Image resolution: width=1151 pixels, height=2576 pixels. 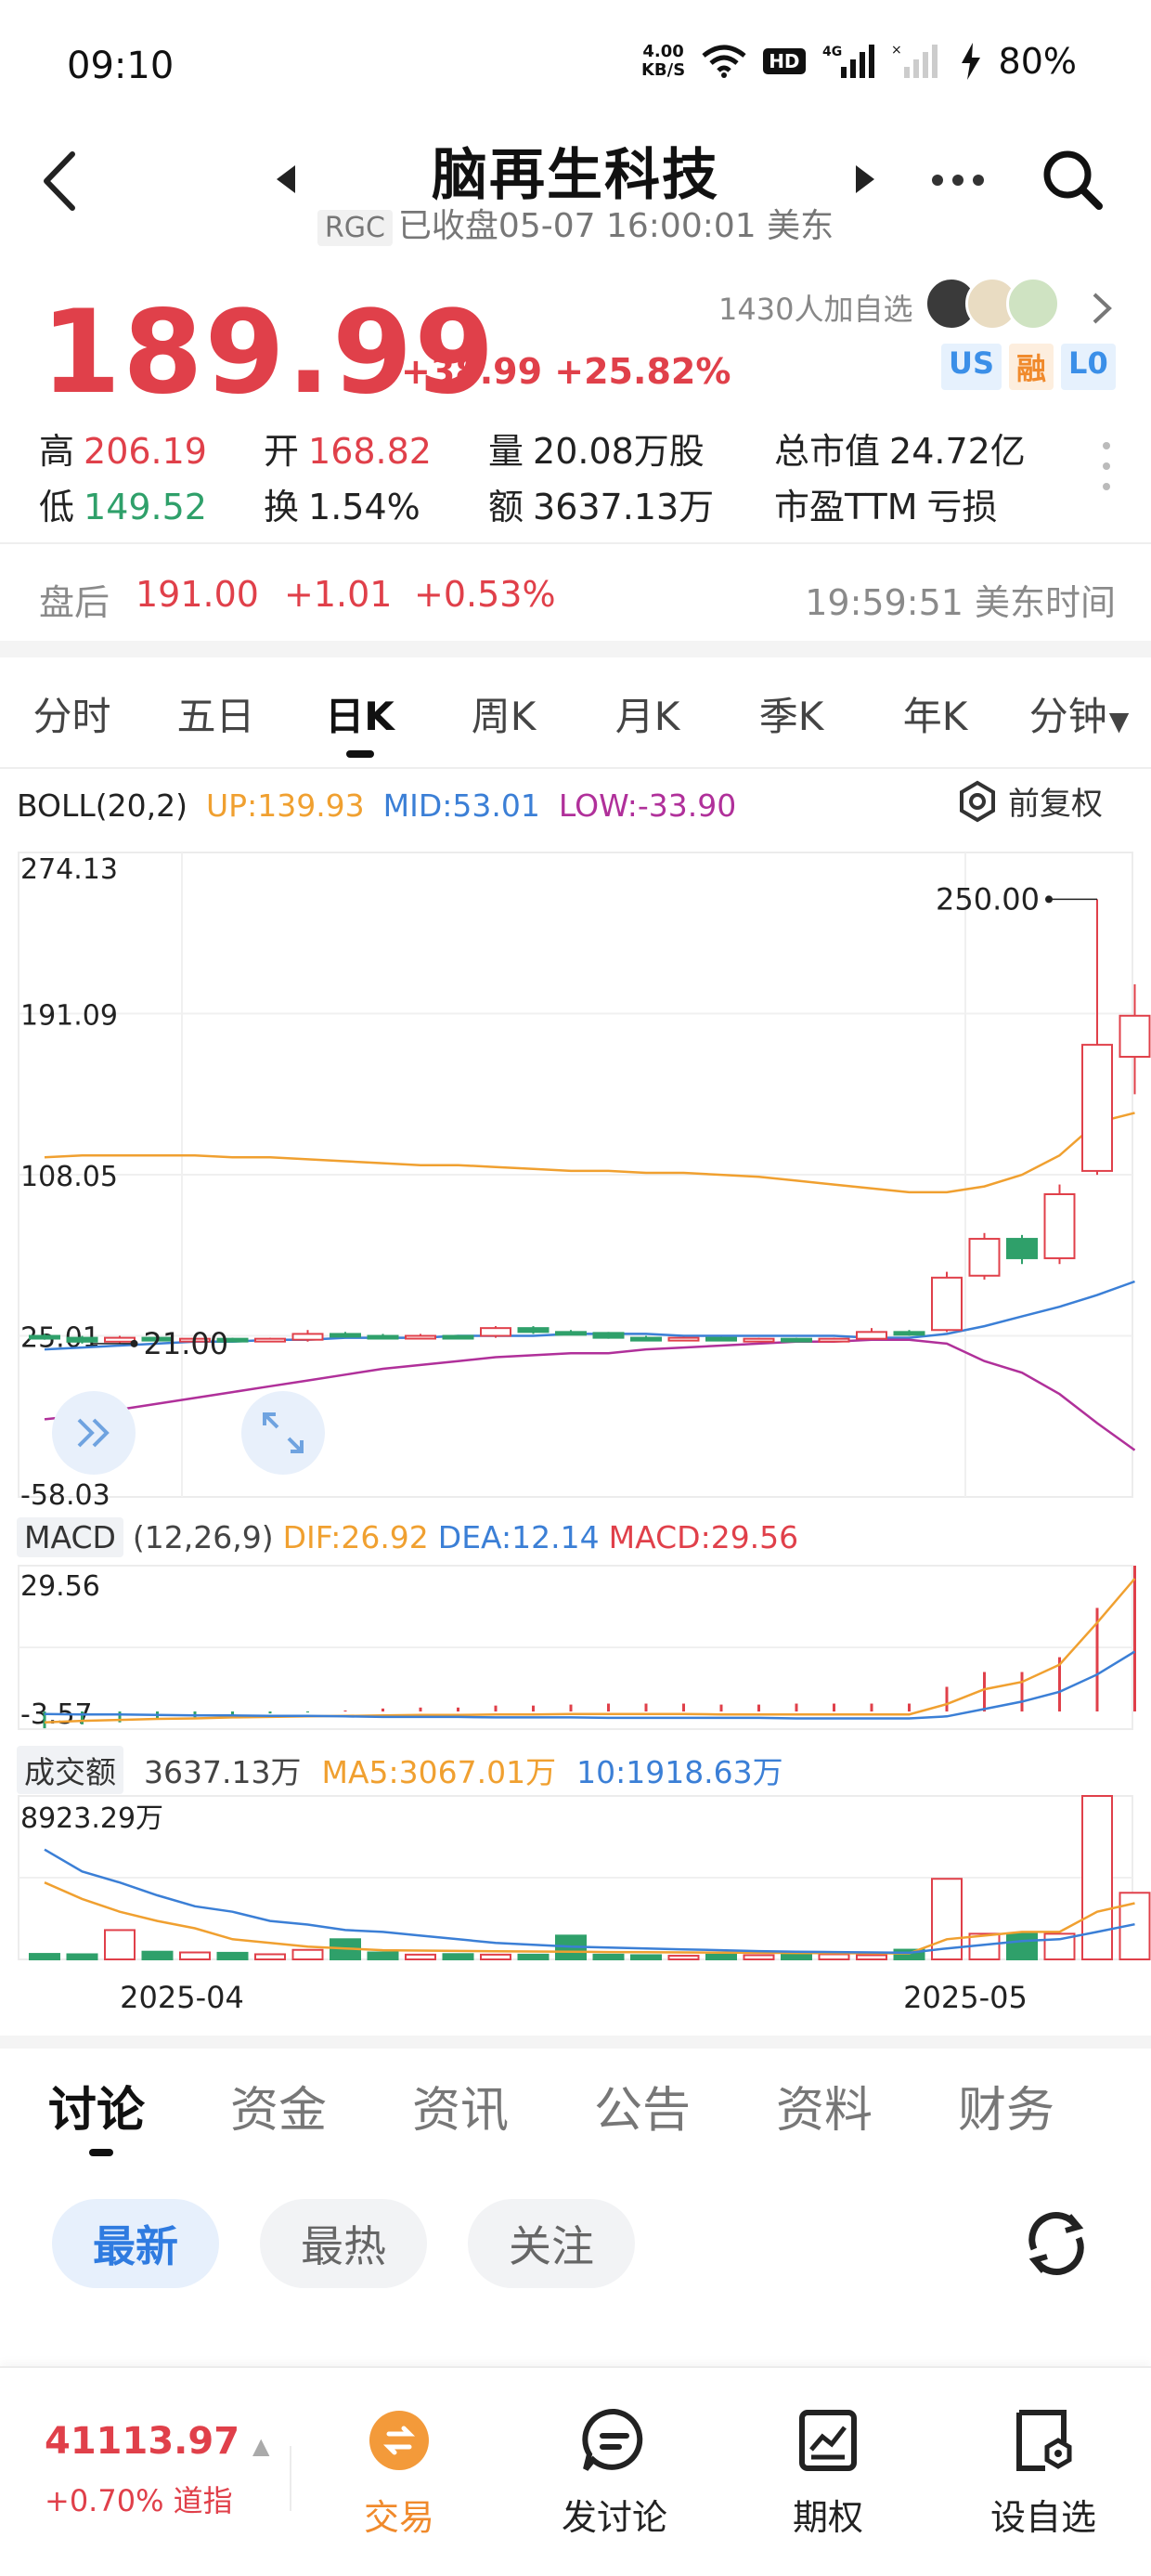 I want to click on nav-watchlist-settings: 设自选, so click(x=1043, y=2471).